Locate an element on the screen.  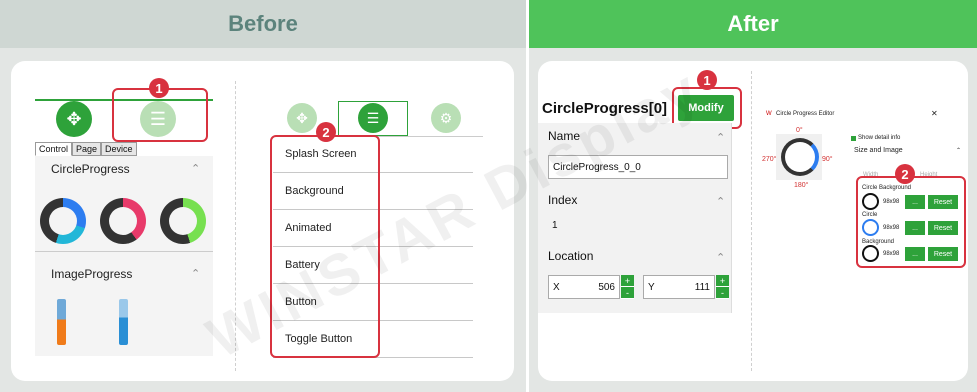
editor-title: Circle Progress Editor is located at coordinates (805, 114).